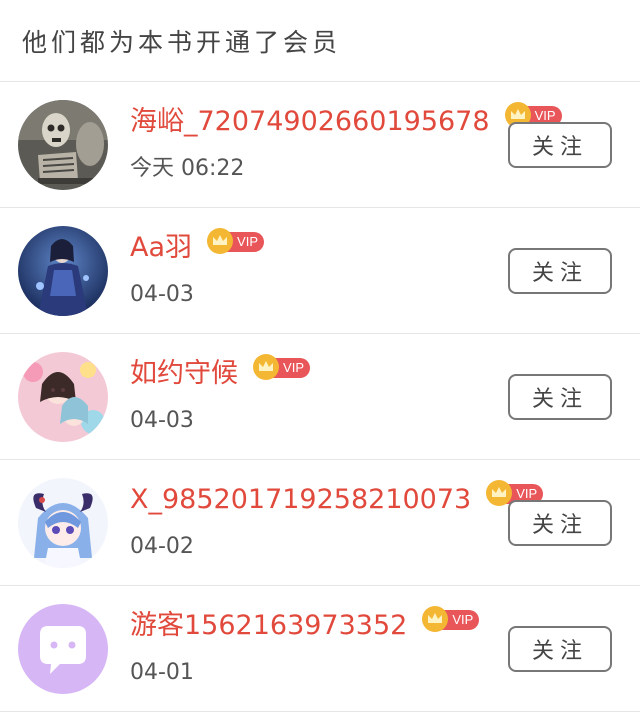 The width and height of the screenshot is (640, 715). I want to click on default-chat-avatar-icon, so click(63, 649).